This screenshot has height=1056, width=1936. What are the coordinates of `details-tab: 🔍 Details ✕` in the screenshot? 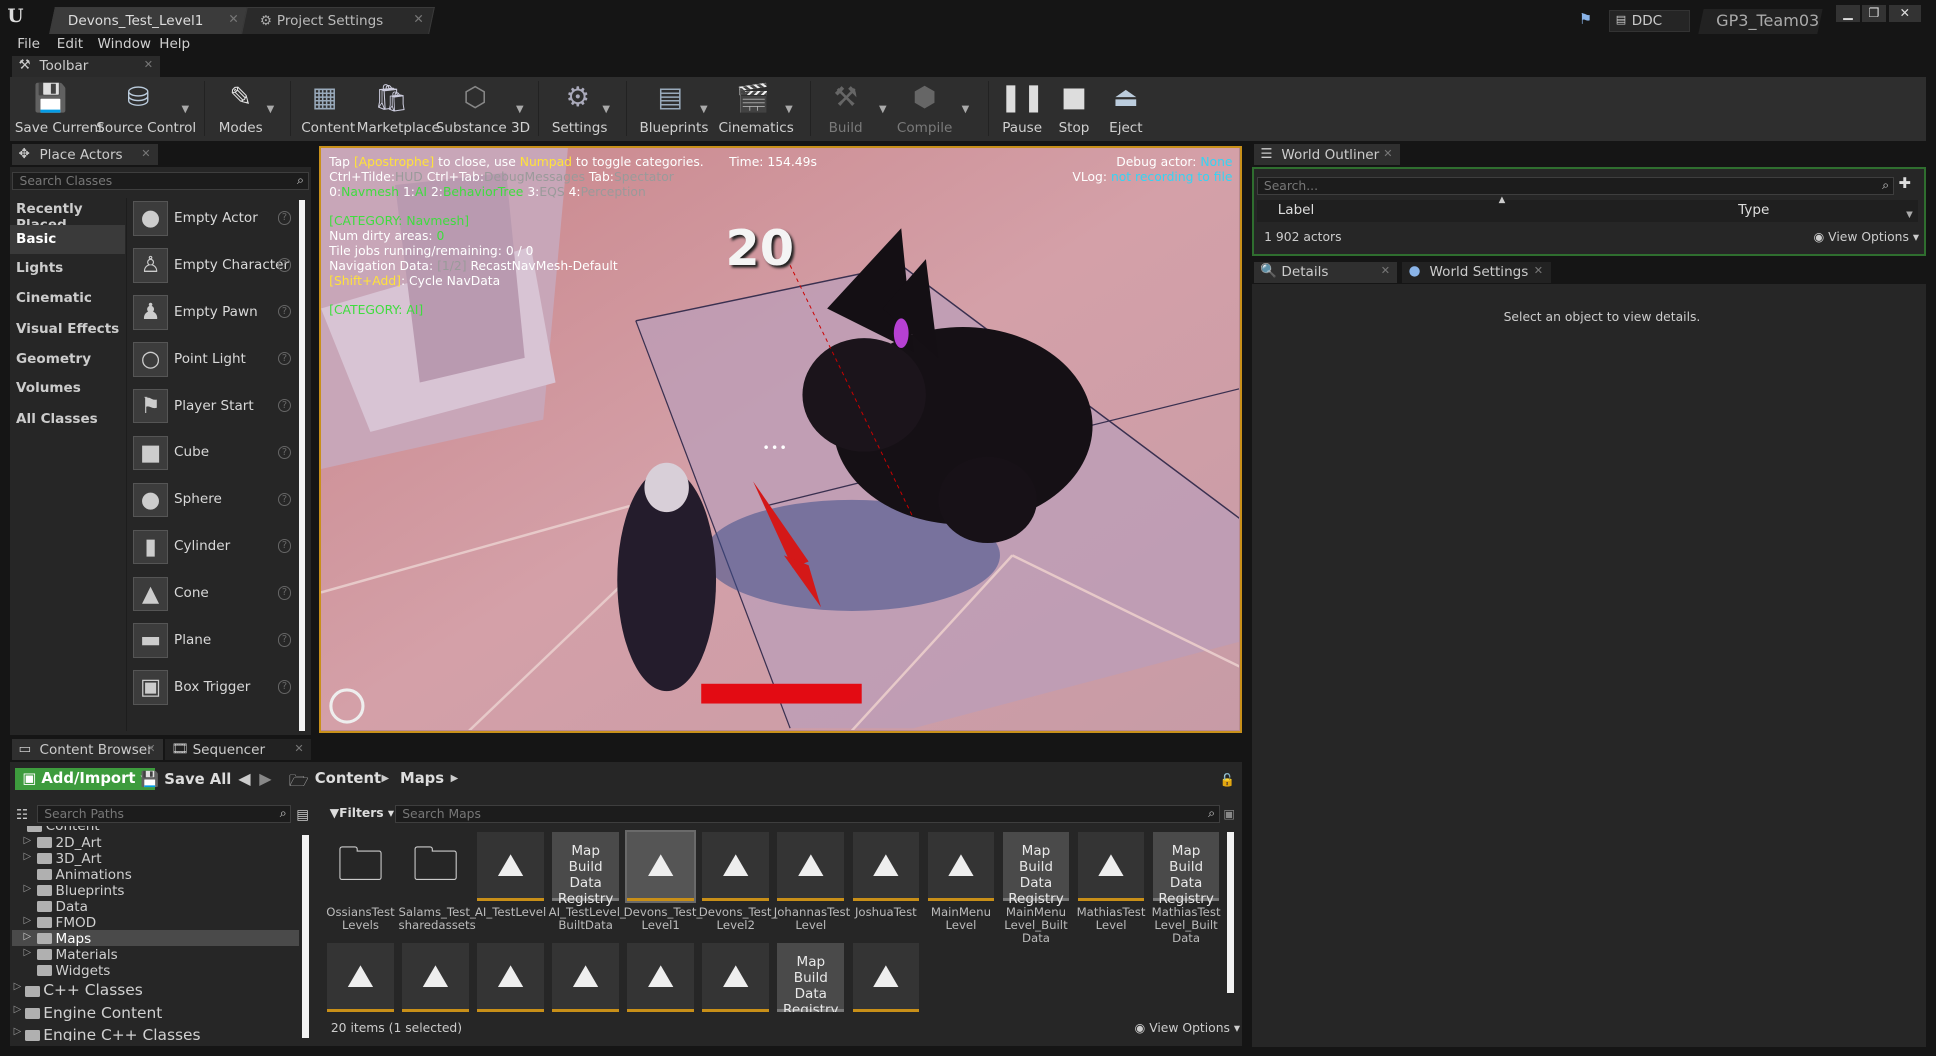 It's located at (1326, 272).